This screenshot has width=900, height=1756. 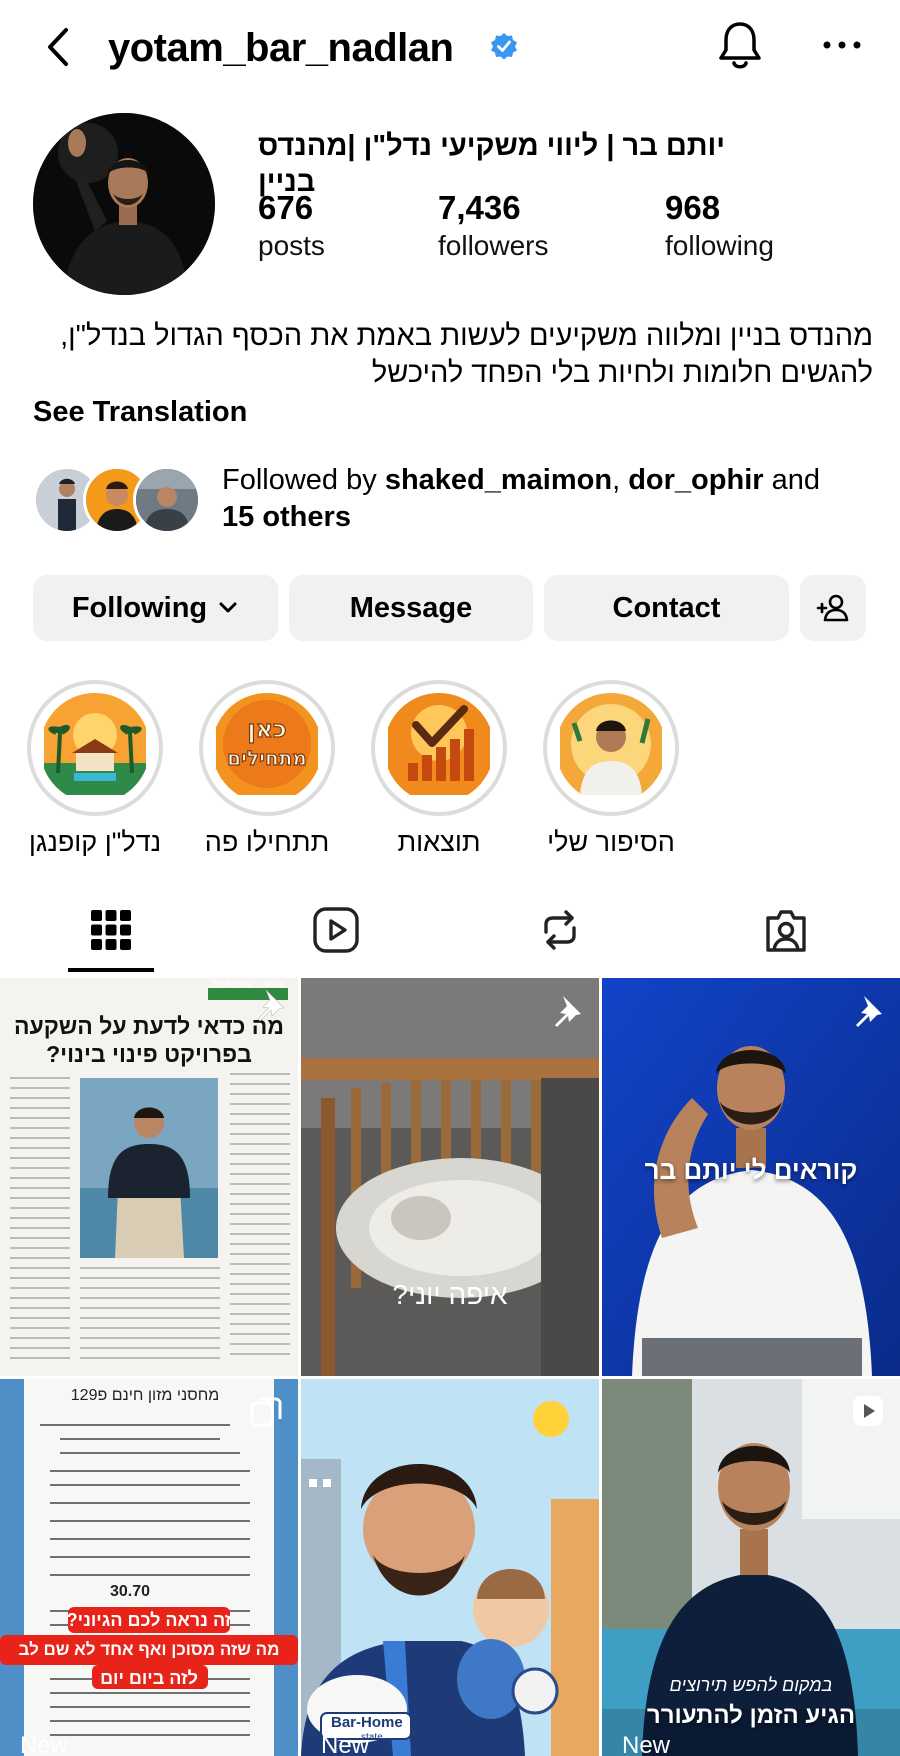 What do you see at coordinates (130, 1591) in the screenshot?
I see `receipt-total: 30.70` at bounding box center [130, 1591].